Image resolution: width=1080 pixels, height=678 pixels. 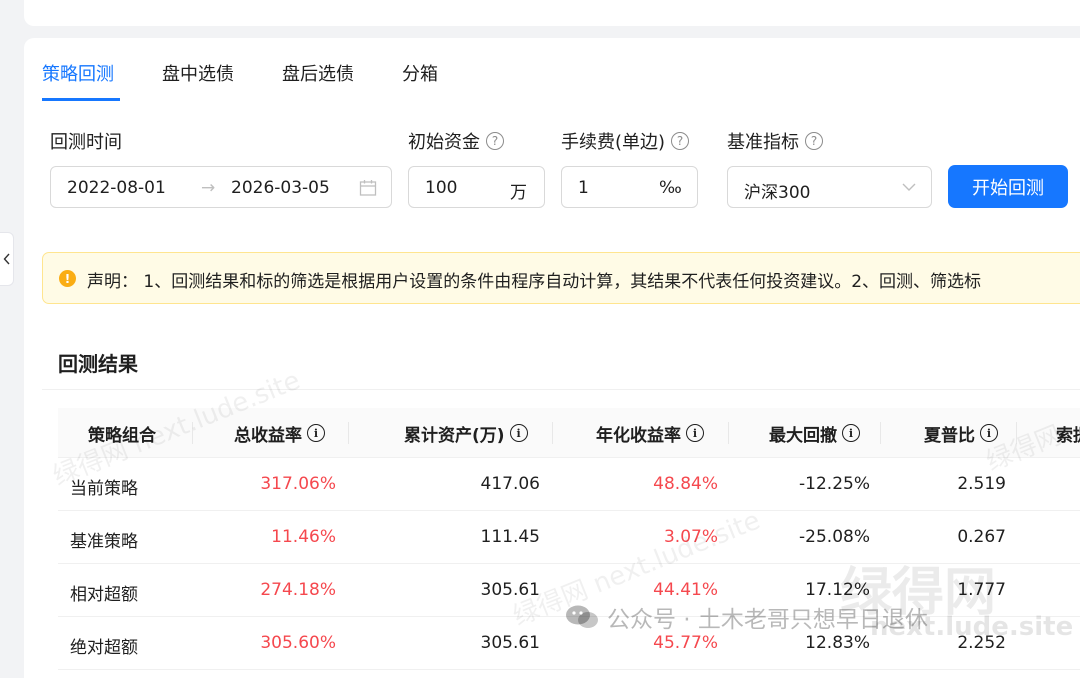 What do you see at coordinates (569, 643) in the screenshot?
I see `table-row: 绝对超额 305.60% 305.61 45.77% 12.83% 2.252` at bounding box center [569, 643].